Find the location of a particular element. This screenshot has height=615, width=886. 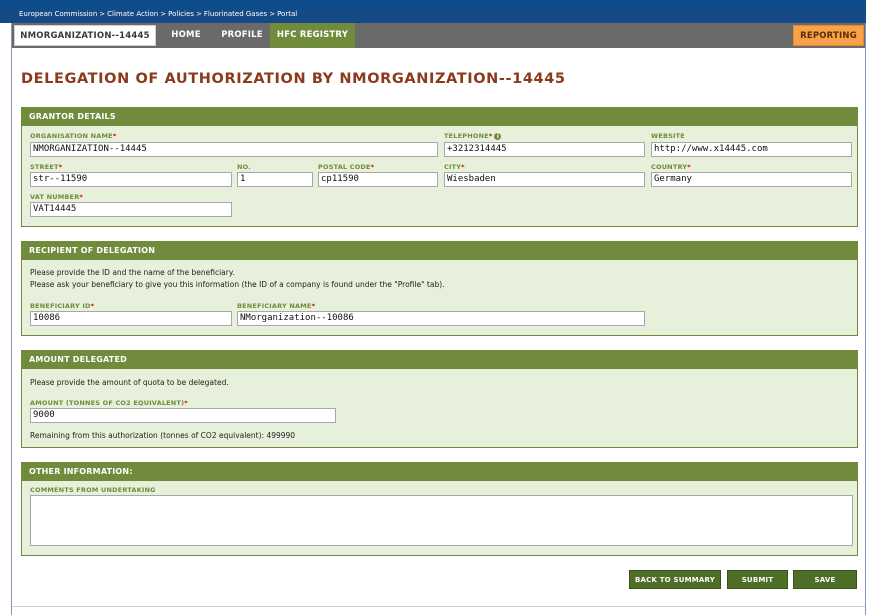

number-field: 1 is located at coordinates (275, 179).